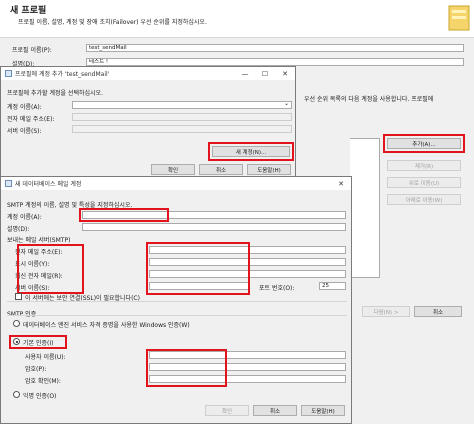 Image resolution: width=474 pixels, height=424 pixels. Describe the element at coordinates (124, 215) in the screenshot. I see `highlight-account-name` at that location.